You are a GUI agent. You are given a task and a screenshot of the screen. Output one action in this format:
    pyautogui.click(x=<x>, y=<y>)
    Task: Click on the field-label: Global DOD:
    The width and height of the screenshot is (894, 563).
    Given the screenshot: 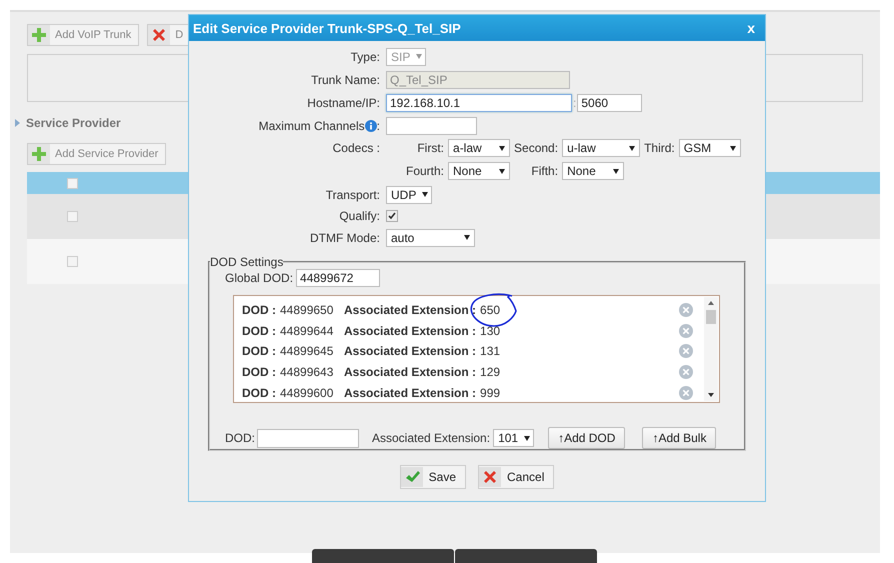 What is the action you would take?
    pyautogui.click(x=259, y=278)
    